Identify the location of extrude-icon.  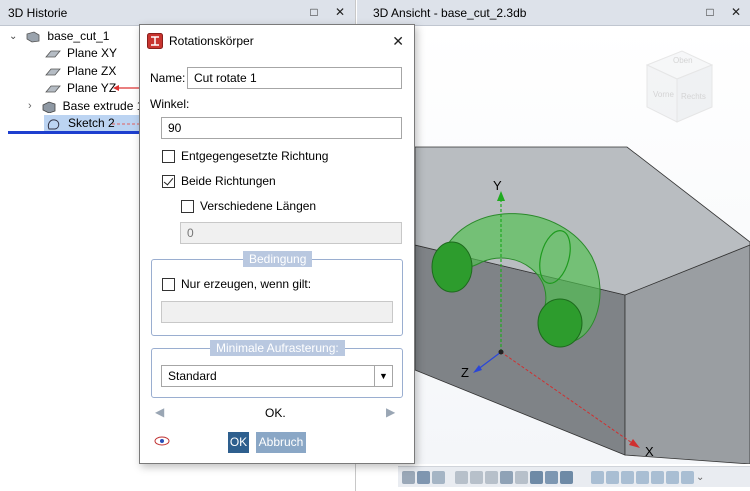
(49, 107).